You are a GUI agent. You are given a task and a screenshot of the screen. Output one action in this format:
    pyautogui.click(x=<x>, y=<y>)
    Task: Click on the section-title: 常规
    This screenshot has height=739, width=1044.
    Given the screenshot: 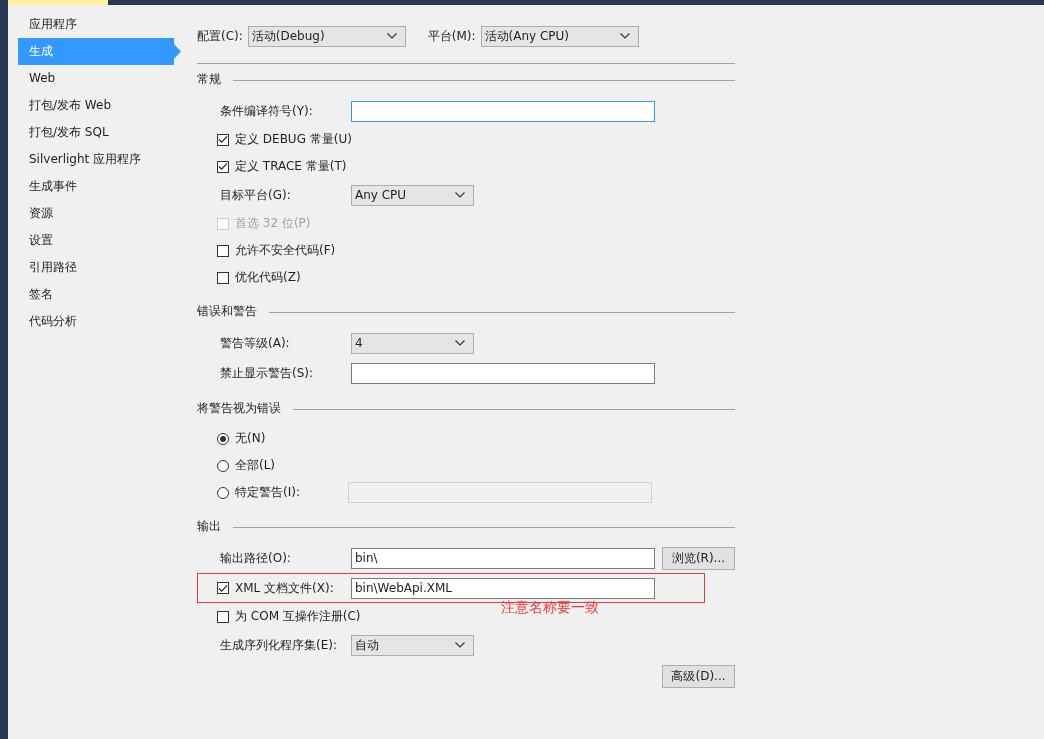 What is the action you would take?
    pyautogui.click(x=209, y=79)
    